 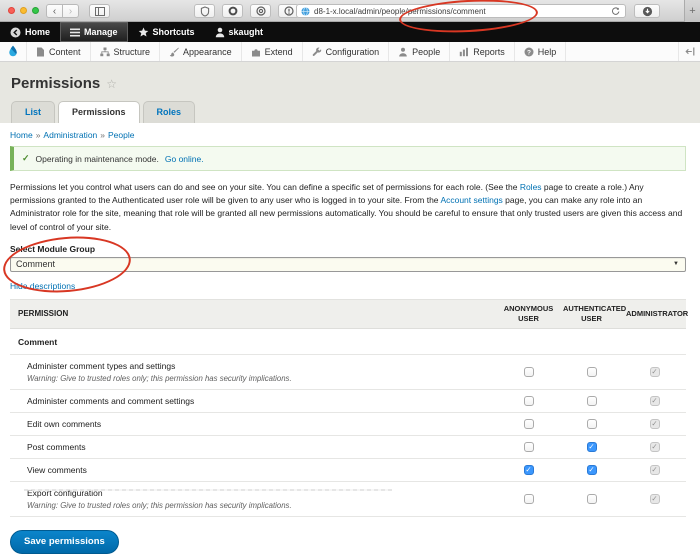 I want to click on roles-link: Roles, so click(x=531, y=187).